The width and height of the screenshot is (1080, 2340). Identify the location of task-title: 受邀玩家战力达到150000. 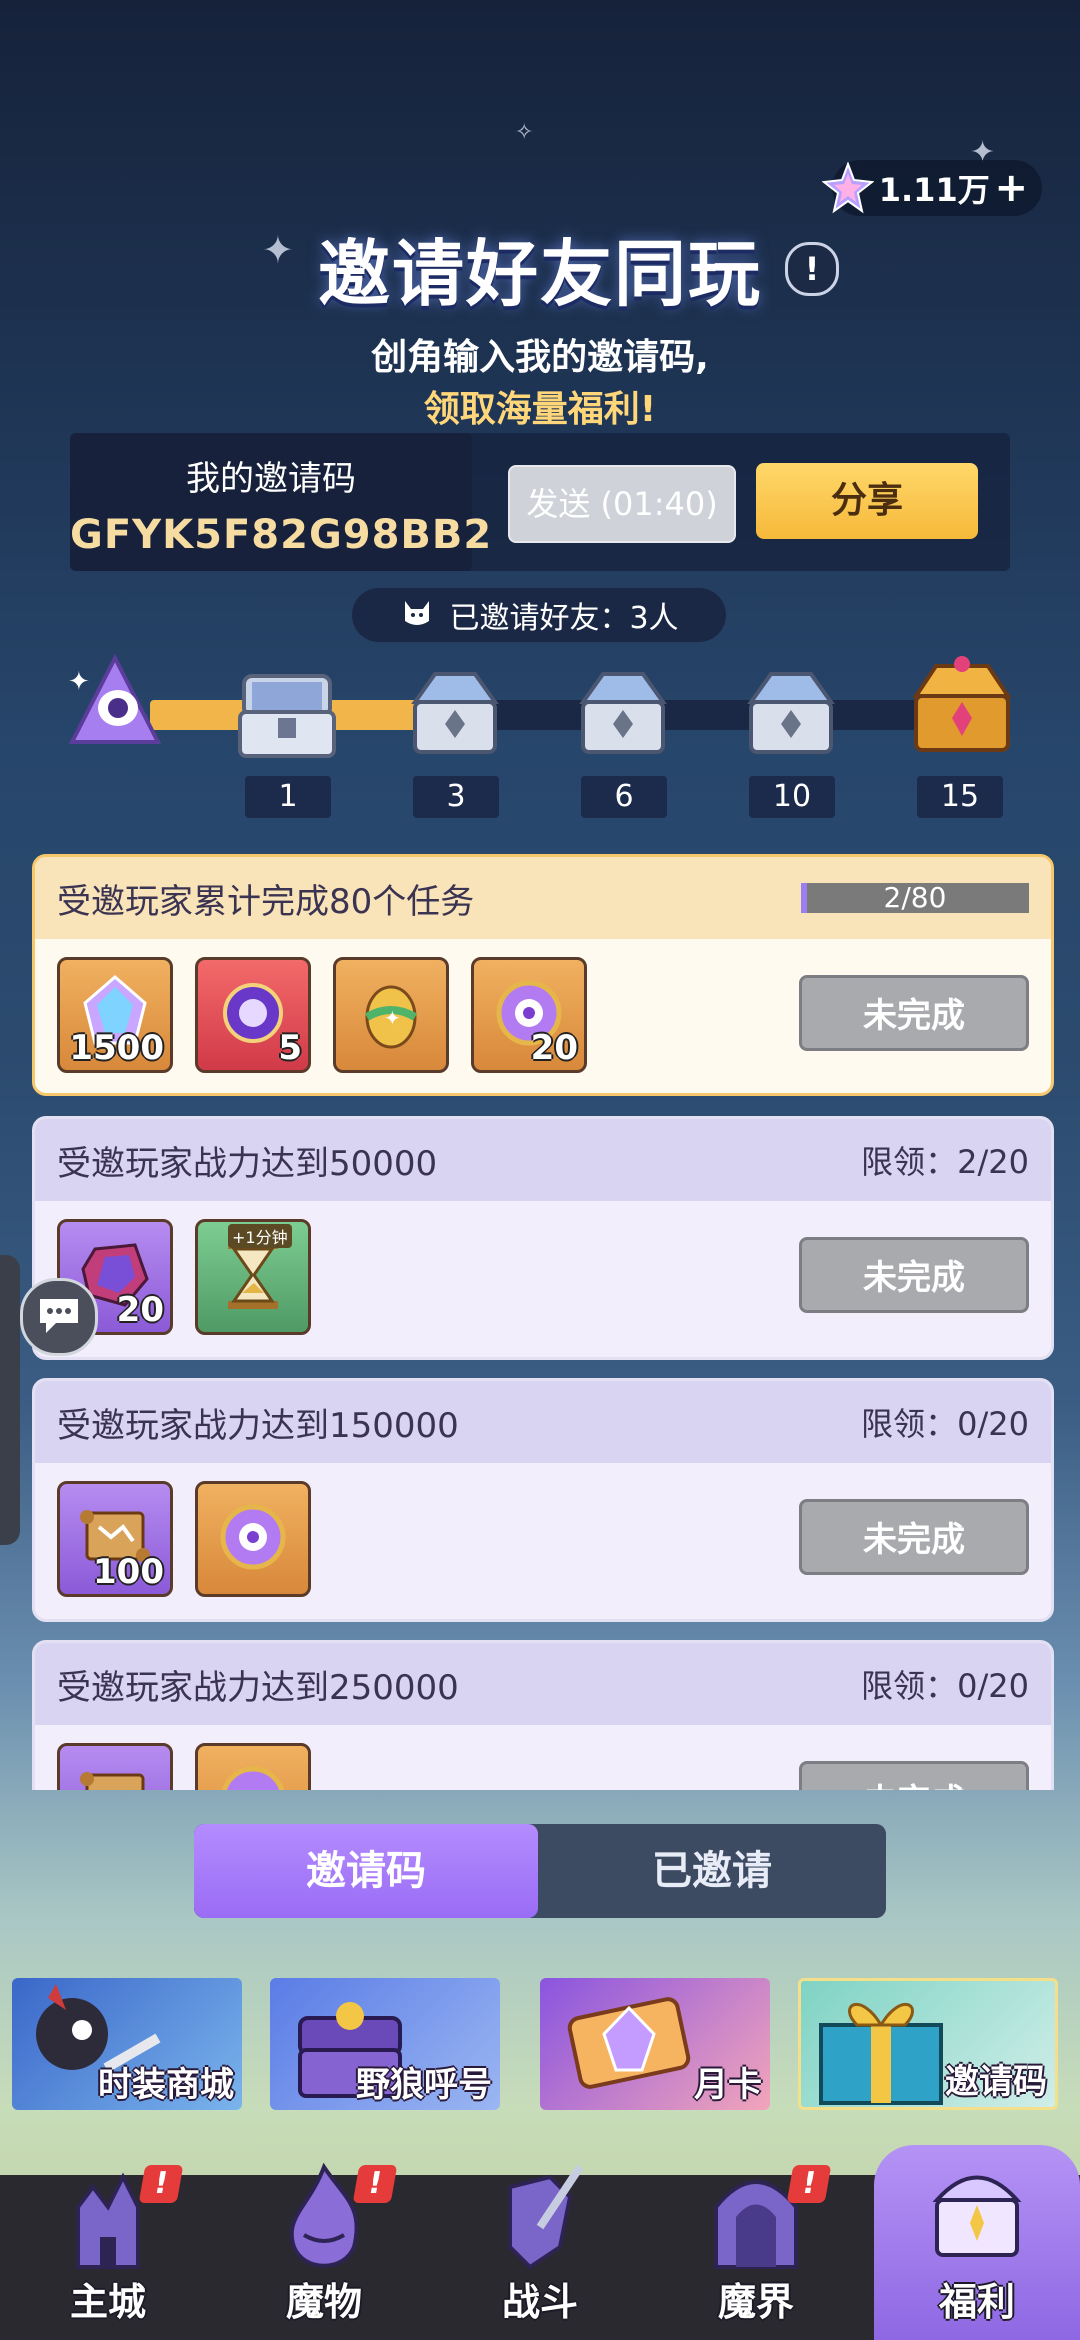
(258, 1425).